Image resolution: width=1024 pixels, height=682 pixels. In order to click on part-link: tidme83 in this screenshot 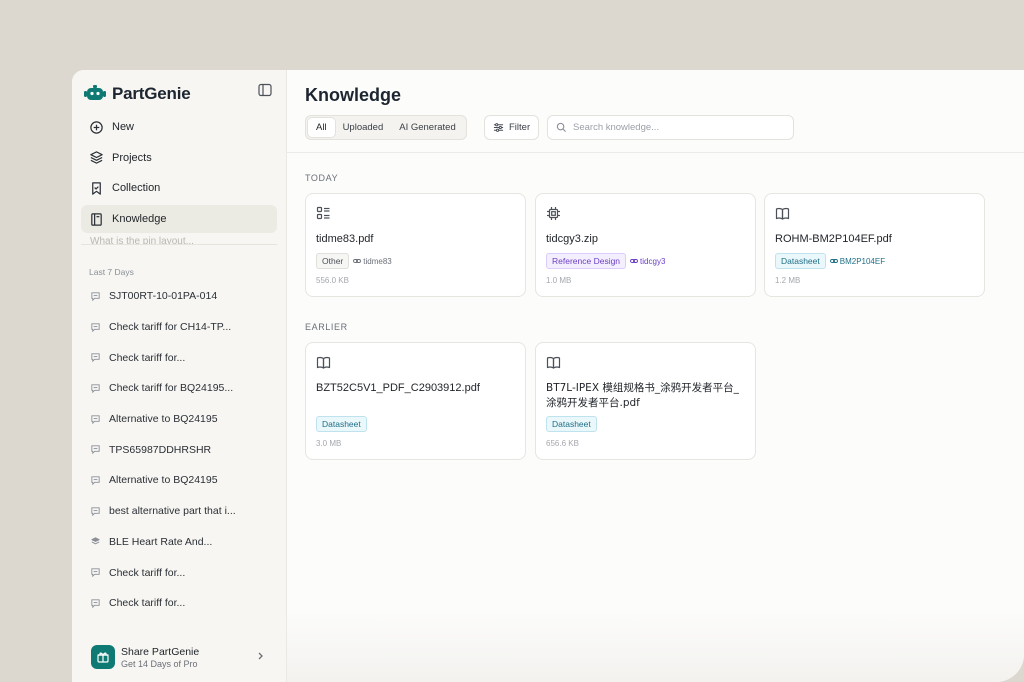, I will do `click(372, 261)`.